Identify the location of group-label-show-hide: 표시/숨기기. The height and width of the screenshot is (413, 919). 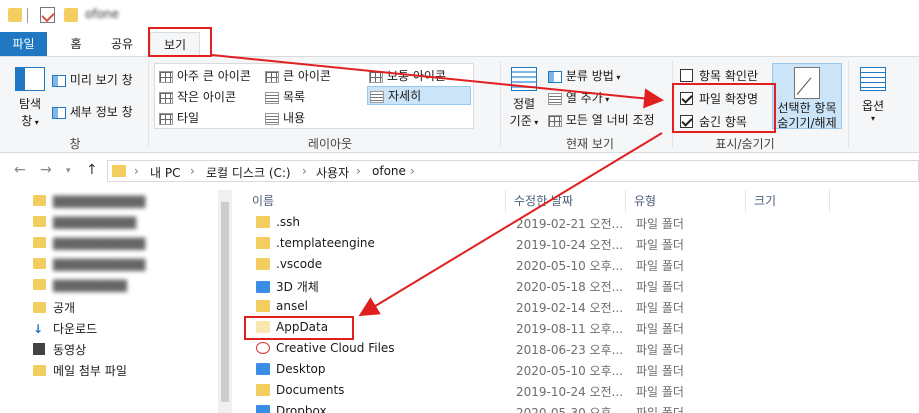
(745, 144).